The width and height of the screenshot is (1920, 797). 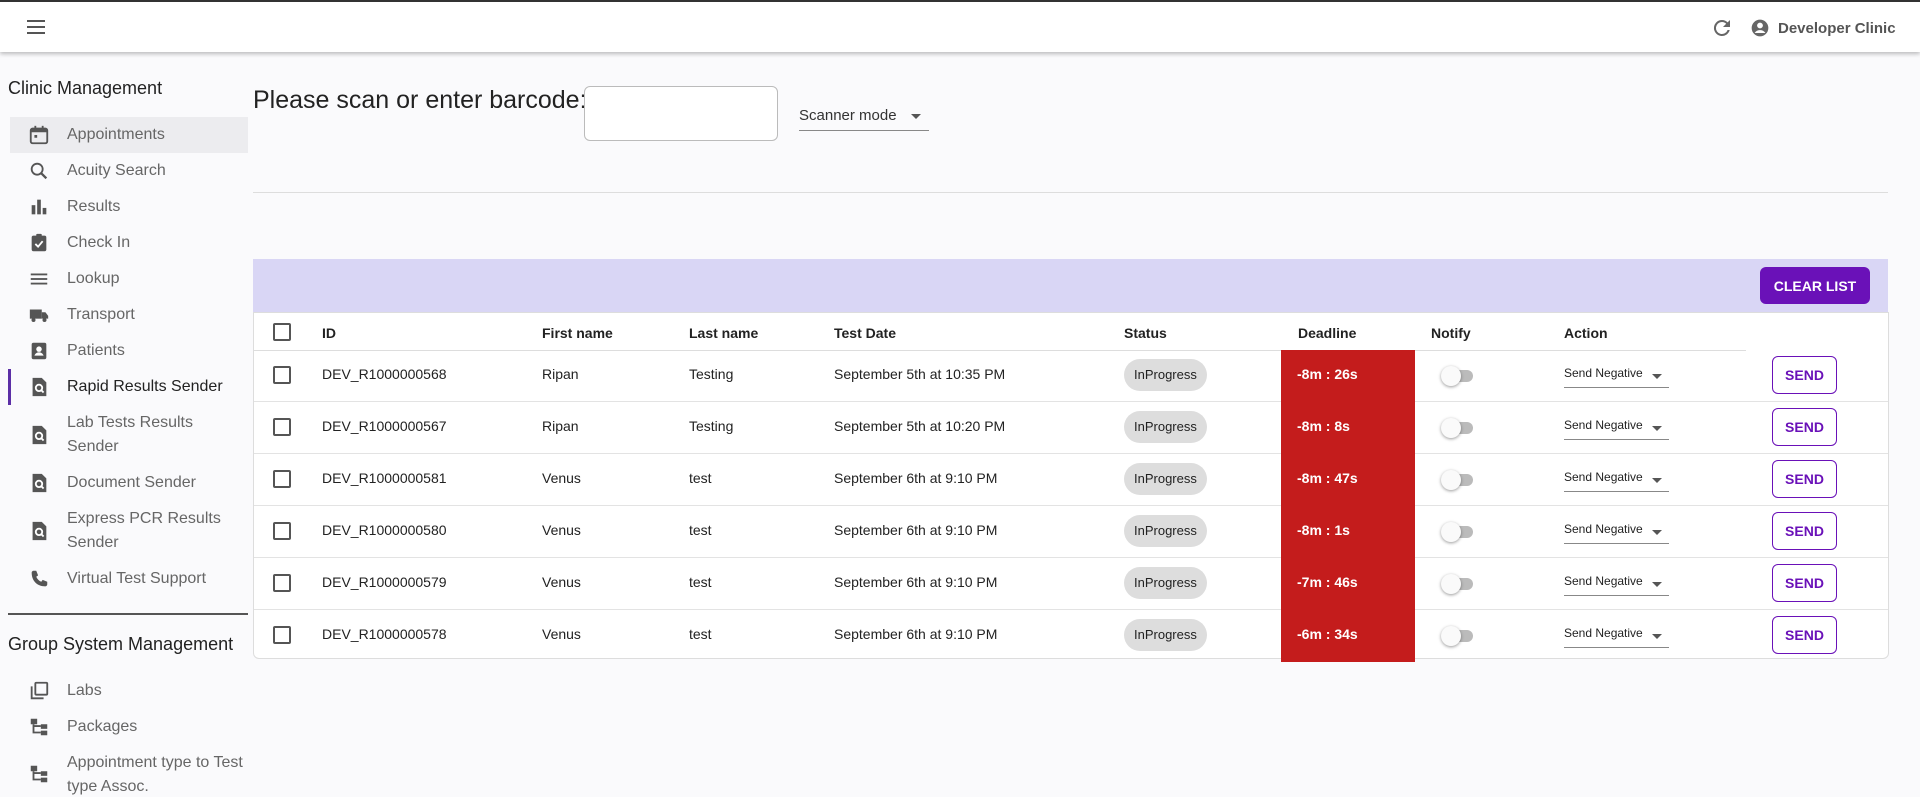 I want to click on sidebar-item-document-sender: Document Sender, so click(x=129, y=483).